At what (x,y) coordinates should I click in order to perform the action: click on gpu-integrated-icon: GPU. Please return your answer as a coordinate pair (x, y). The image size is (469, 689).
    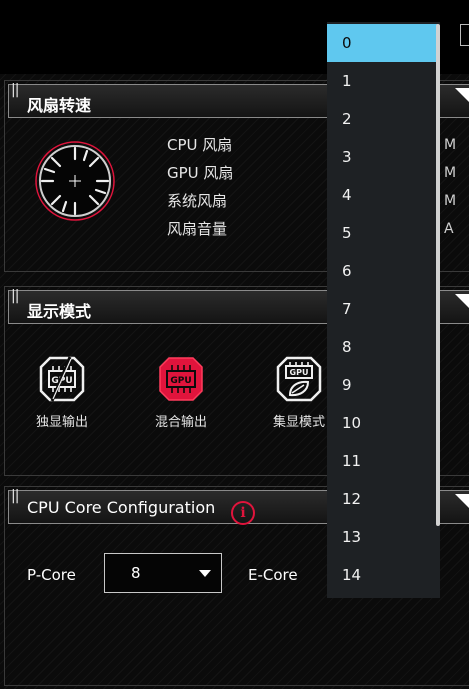
    Looking at the image, I should click on (299, 379).